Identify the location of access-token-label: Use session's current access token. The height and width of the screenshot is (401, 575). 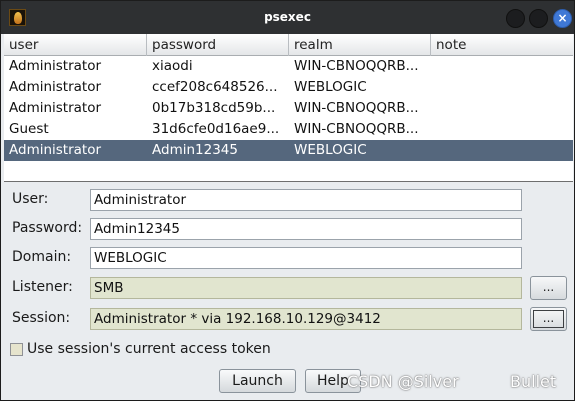
(149, 349).